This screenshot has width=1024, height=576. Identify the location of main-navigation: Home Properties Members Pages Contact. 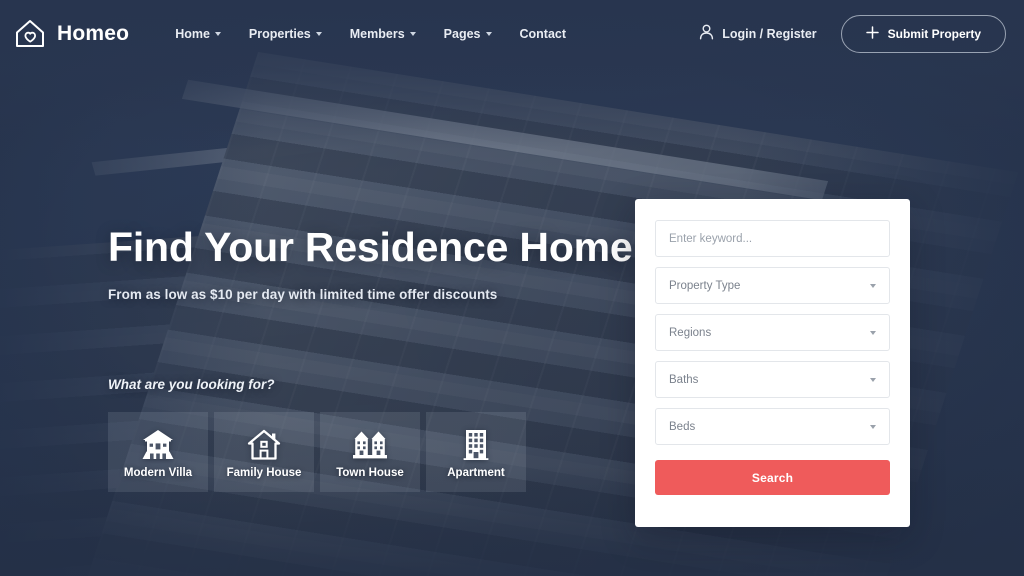
(384, 34).